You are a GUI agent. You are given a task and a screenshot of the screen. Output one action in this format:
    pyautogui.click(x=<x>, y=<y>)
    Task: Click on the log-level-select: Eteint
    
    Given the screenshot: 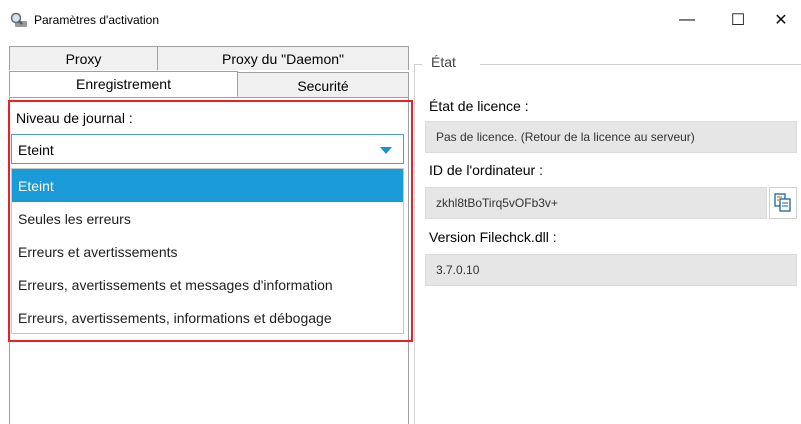 What is the action you would take?
    pyautogui.click(x=207, y=149)
    